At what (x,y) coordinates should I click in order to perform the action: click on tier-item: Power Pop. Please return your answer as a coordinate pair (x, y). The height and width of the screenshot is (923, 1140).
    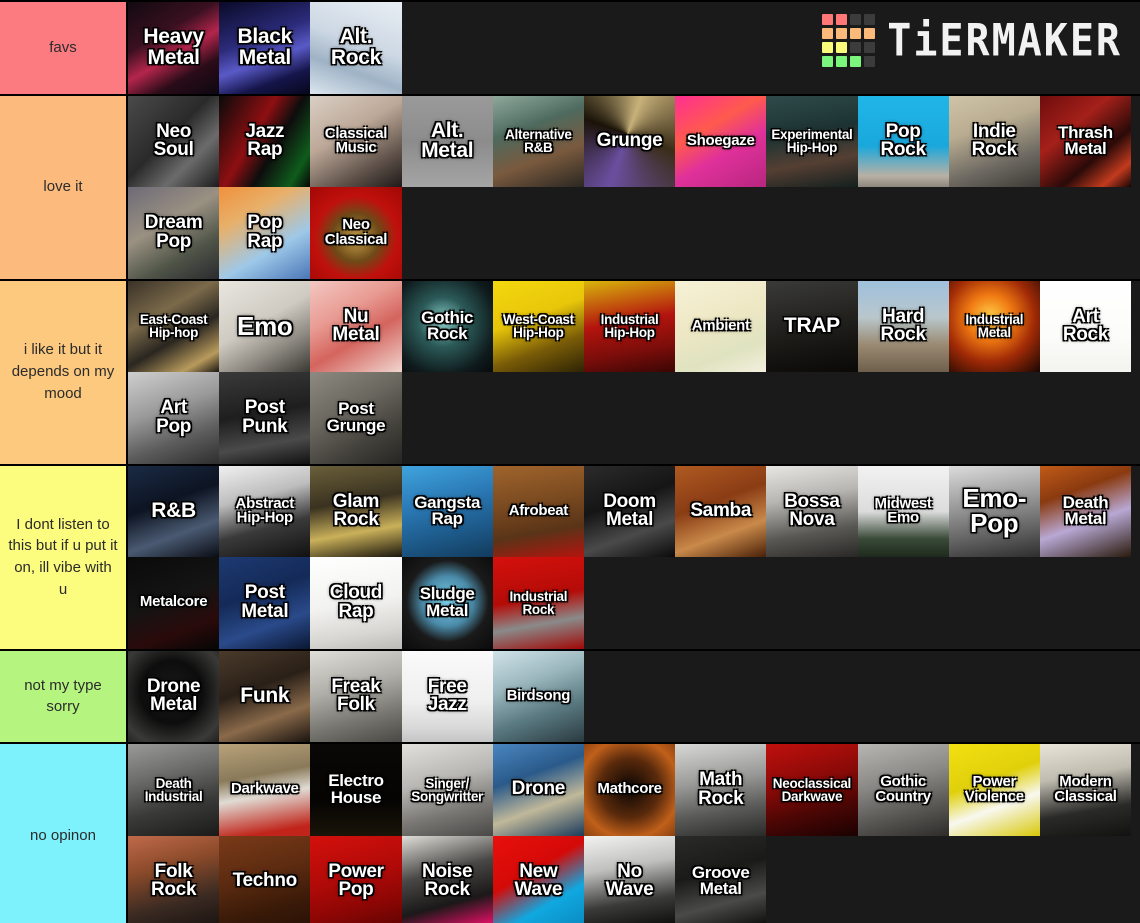
    Looking at the image, I should click on (356, 879).